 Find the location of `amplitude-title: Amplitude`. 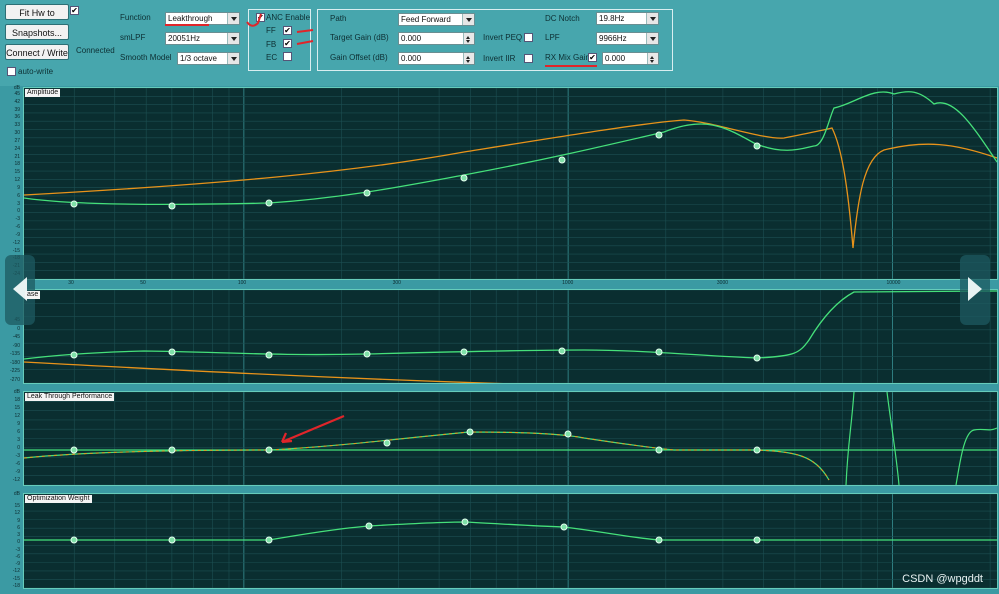

amplitude-title: Amplitude is located at coordinates (43, 93).